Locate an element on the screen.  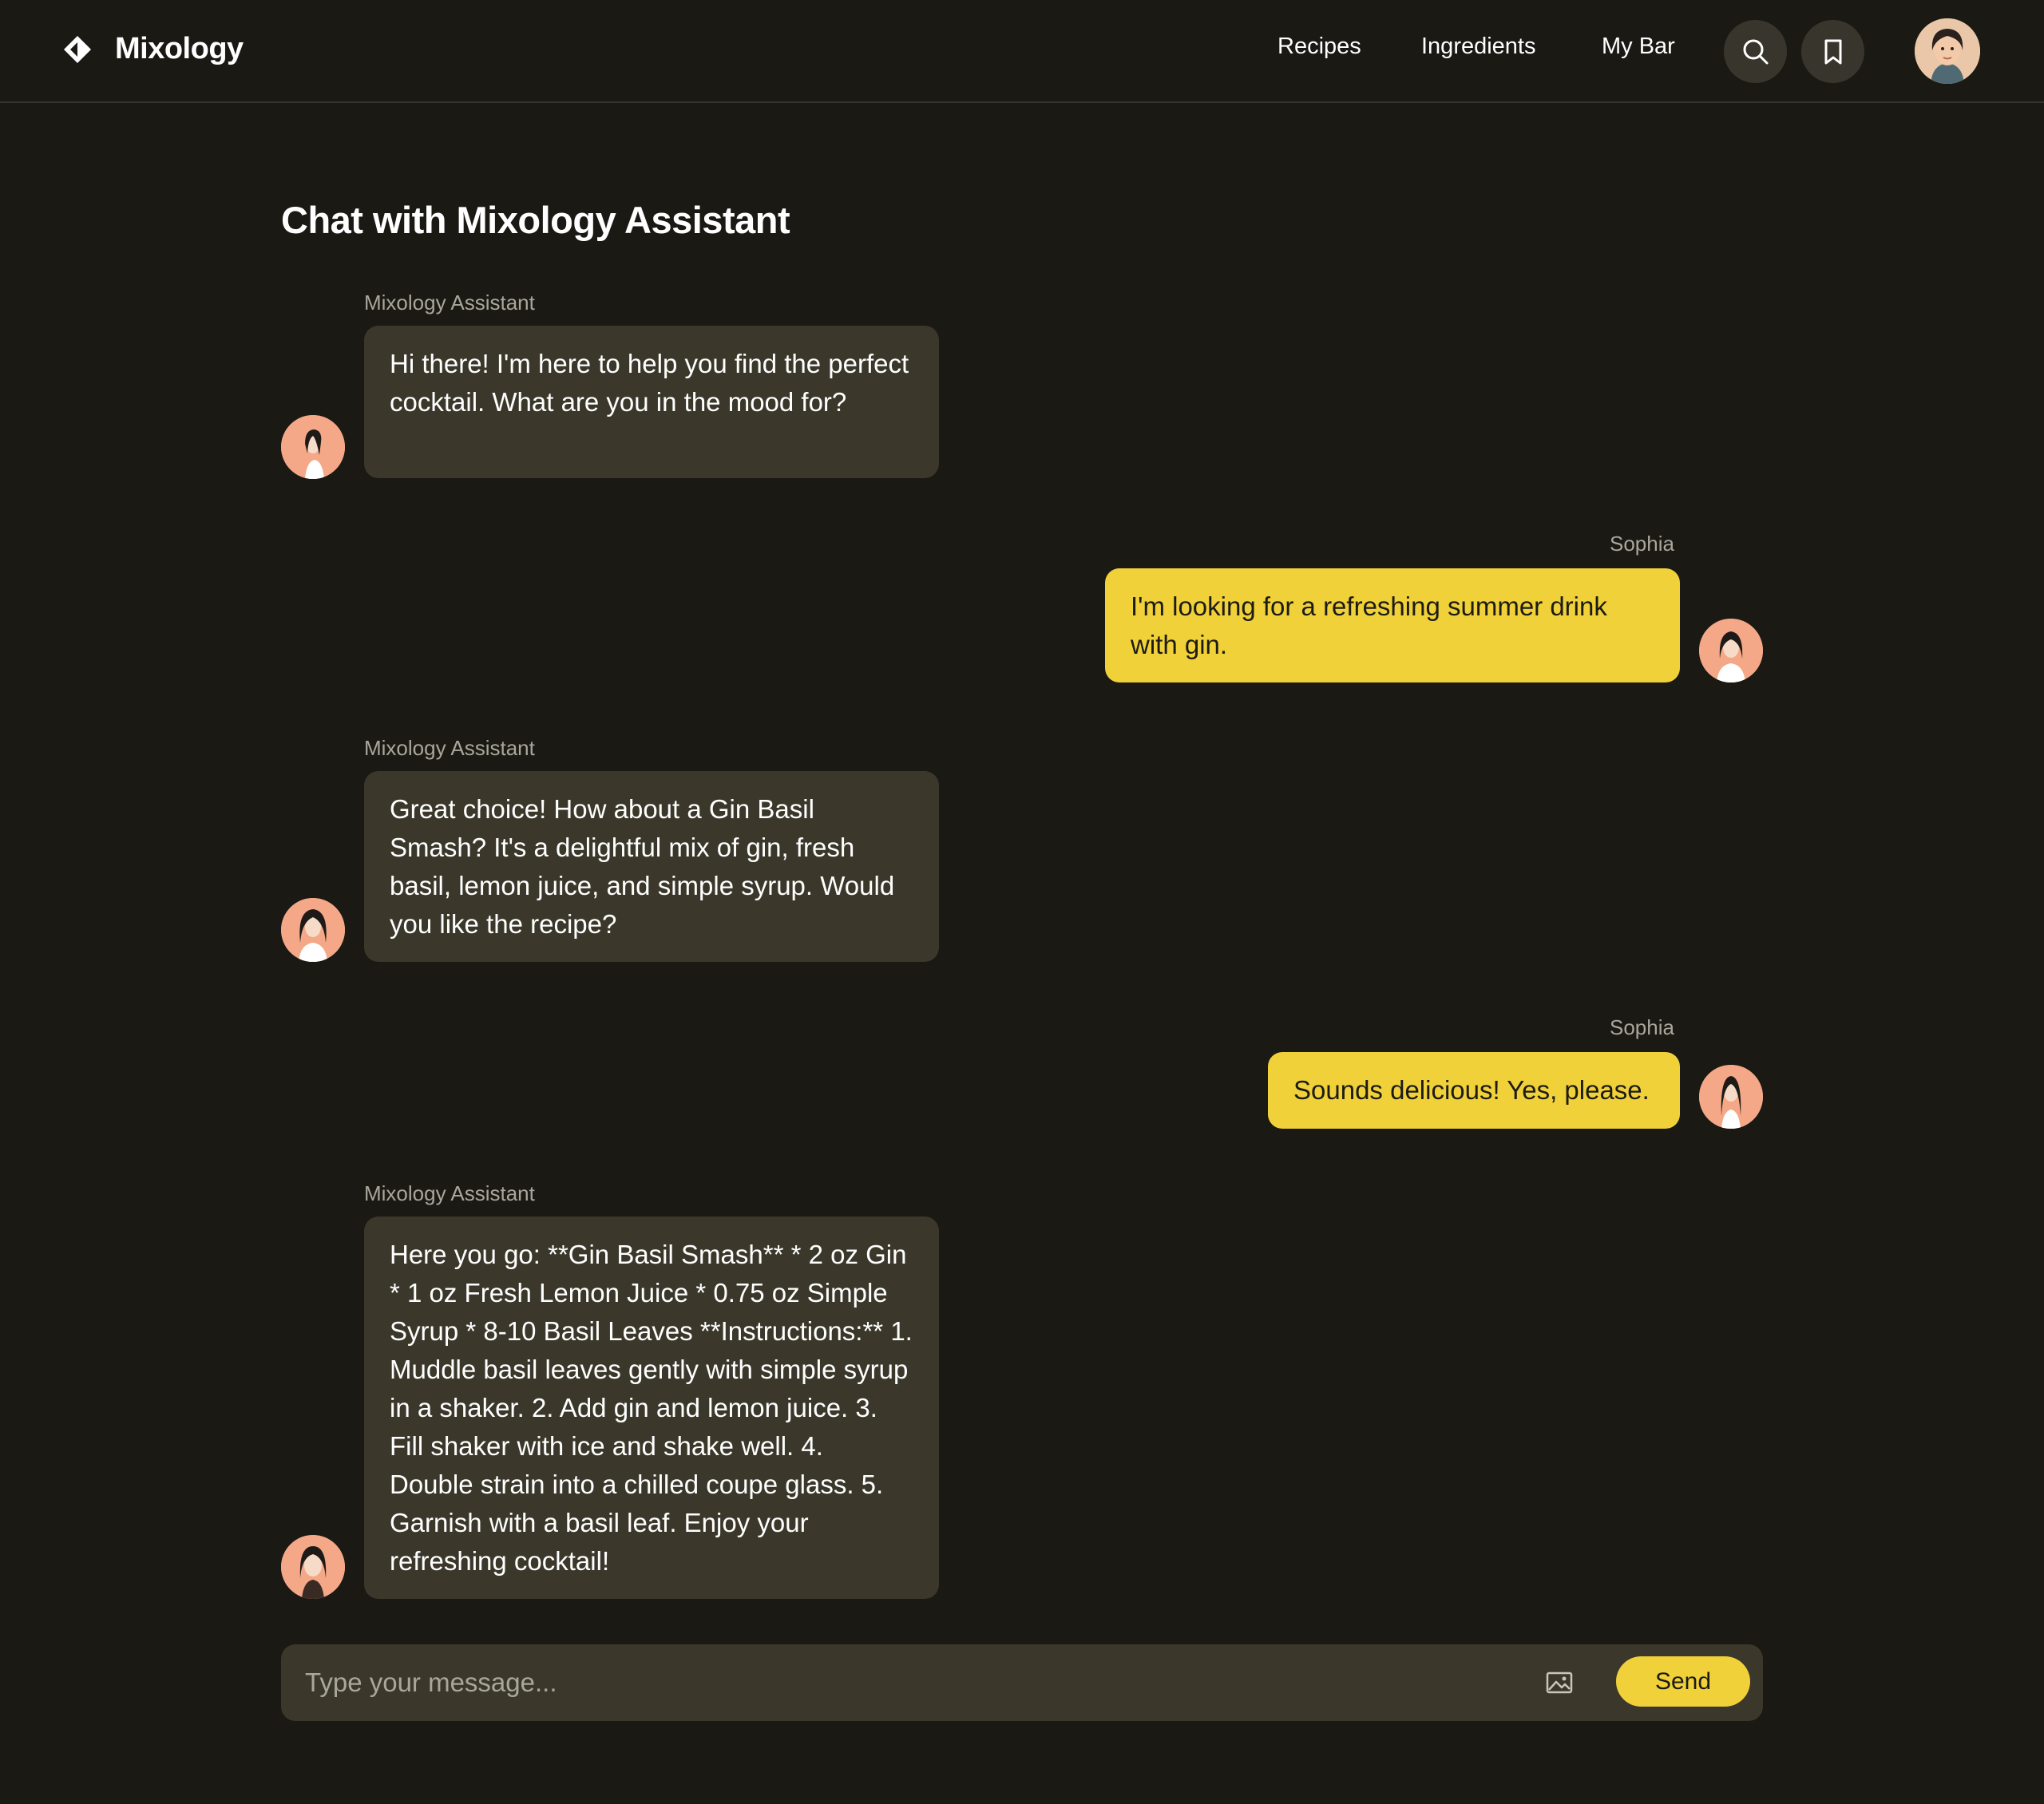
bookmark-icon is located at coordinates (1832, 51).